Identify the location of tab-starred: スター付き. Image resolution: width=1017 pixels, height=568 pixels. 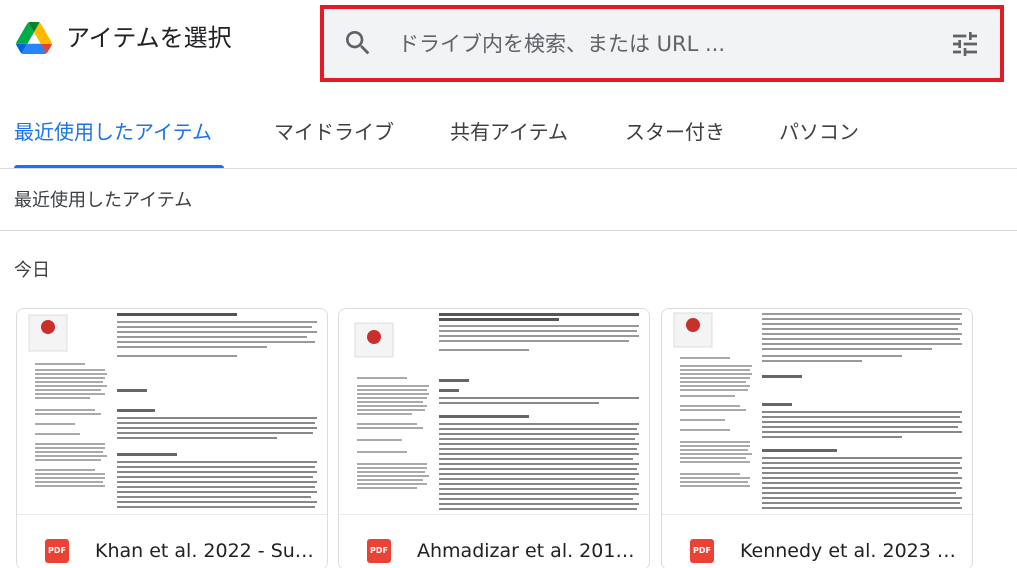
(675, 132).